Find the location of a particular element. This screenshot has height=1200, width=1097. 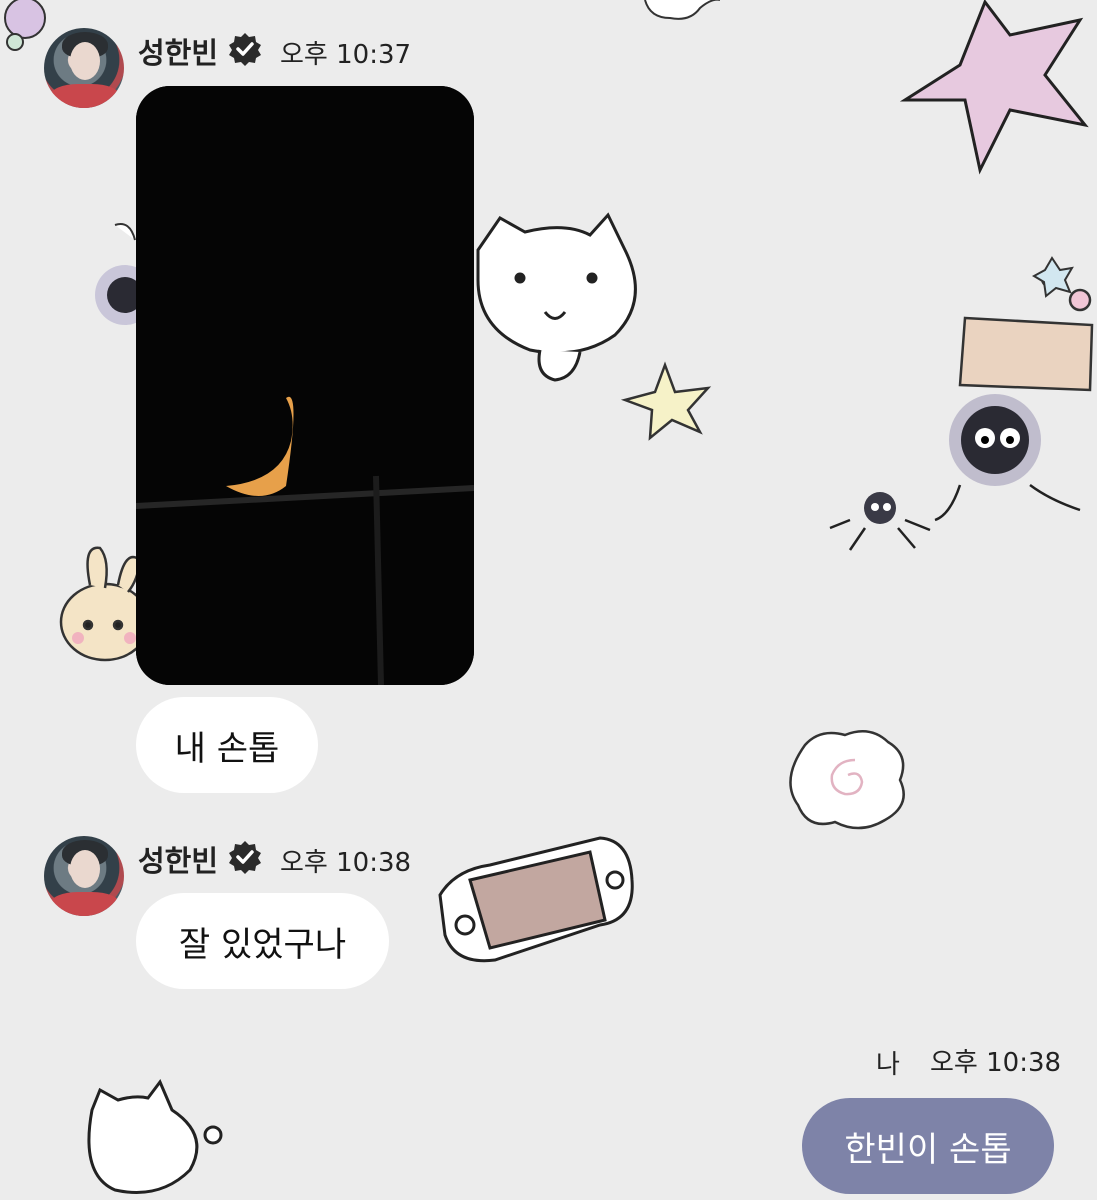

yellow-star-doodle is located at coordinates (666, 401).